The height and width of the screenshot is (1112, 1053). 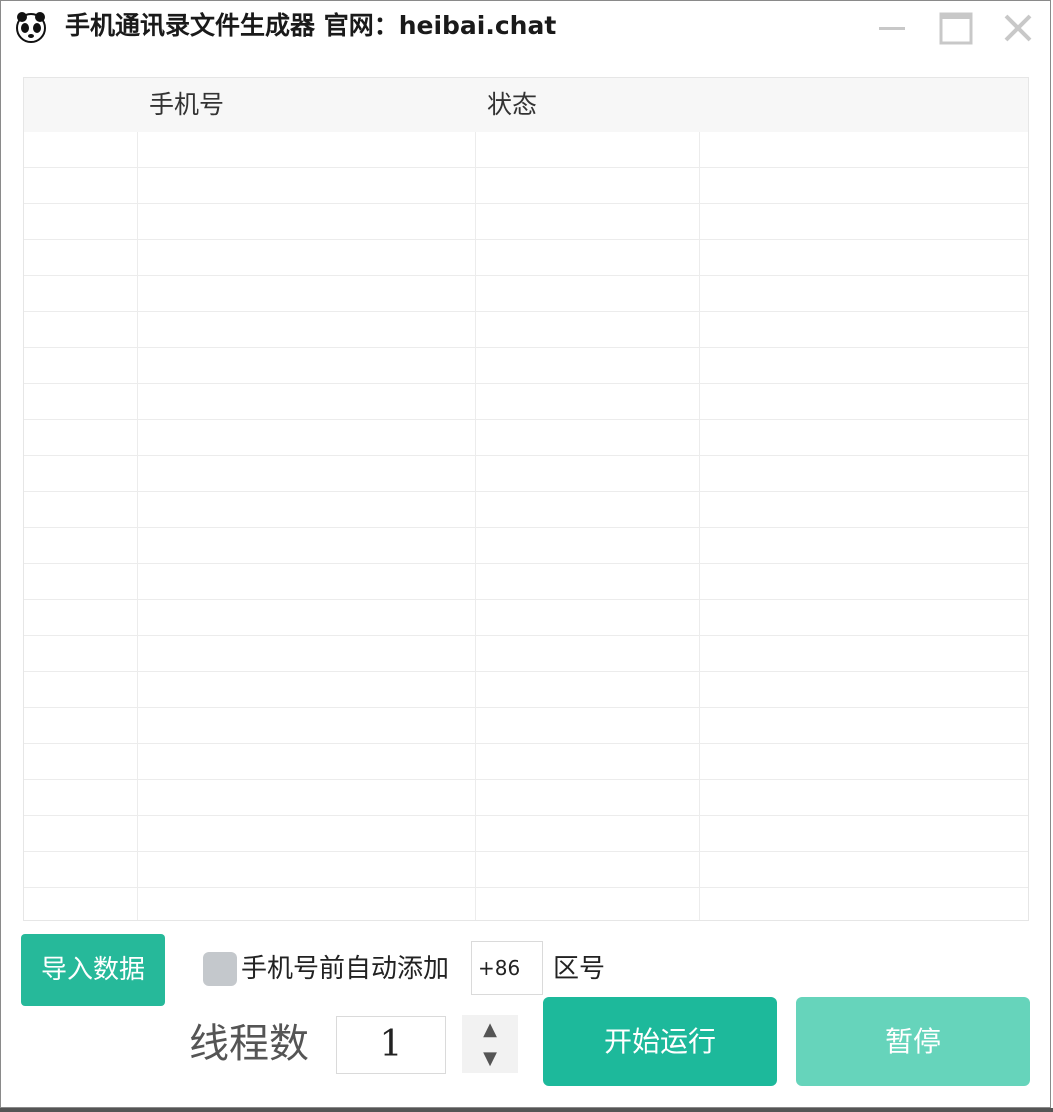 I want to click on auto-prefix-checkbox, so click(x=220, y=969).